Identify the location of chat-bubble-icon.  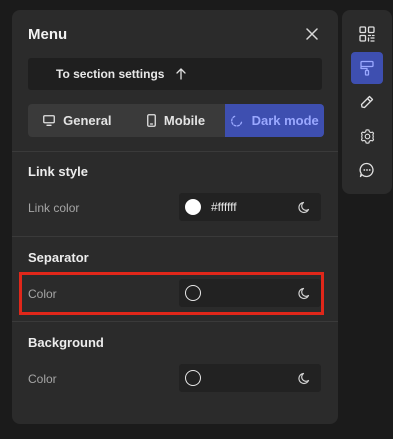
(366, 170).